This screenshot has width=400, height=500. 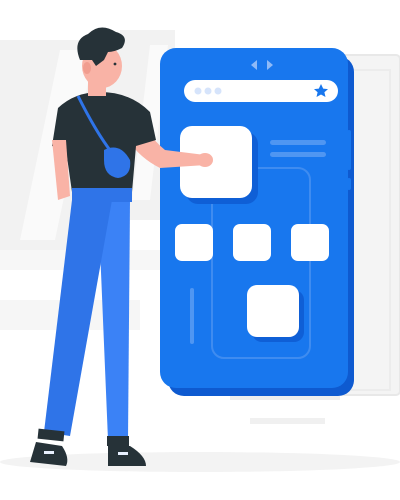 I want to click on app-tile-large, so click(x=273, y=311).